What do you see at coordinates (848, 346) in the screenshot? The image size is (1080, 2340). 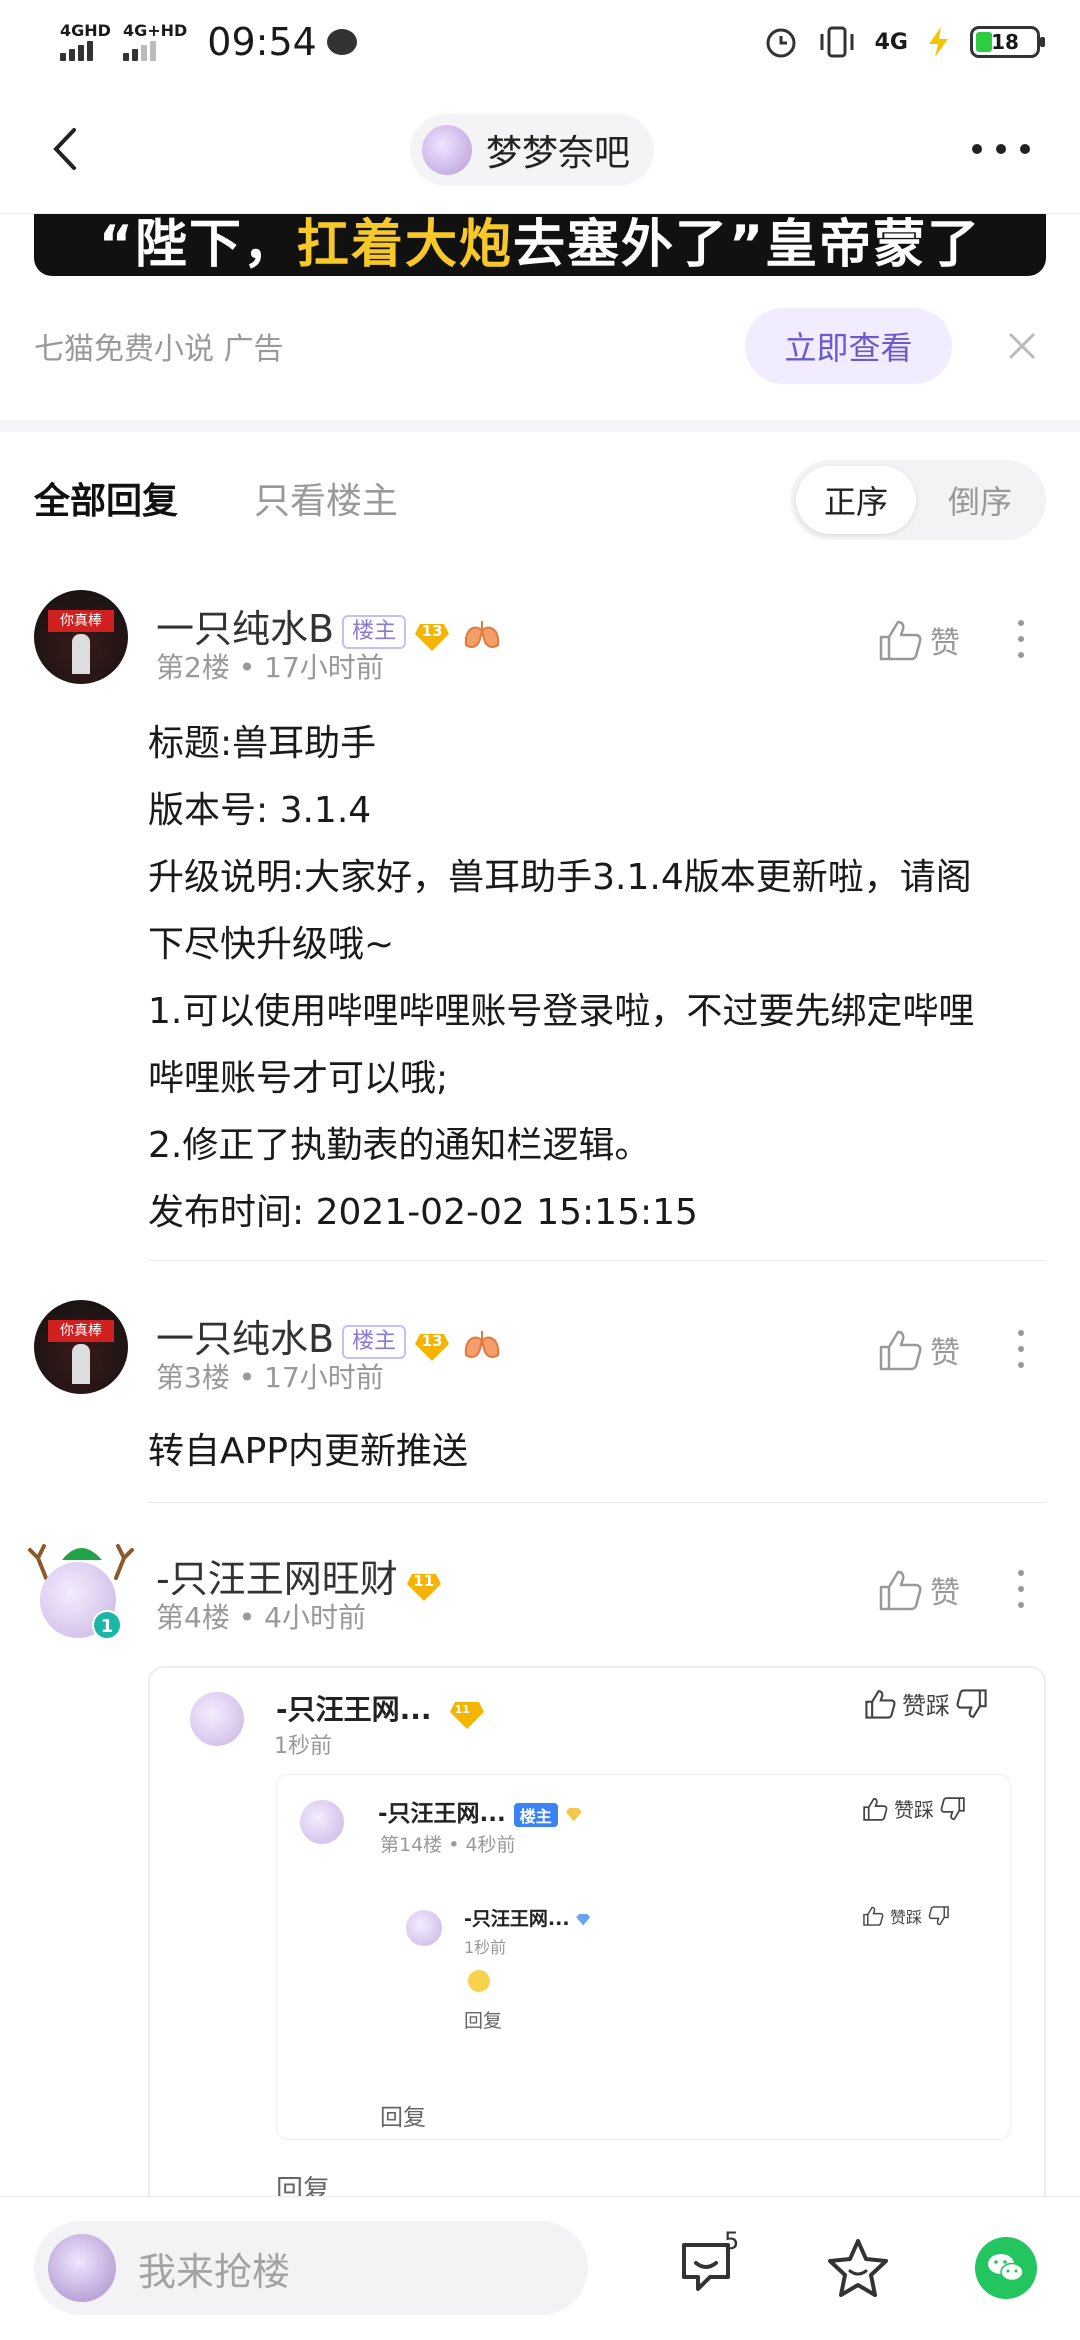 I see `ad-view-button: 立即查看` at bounding box center [848, 346].